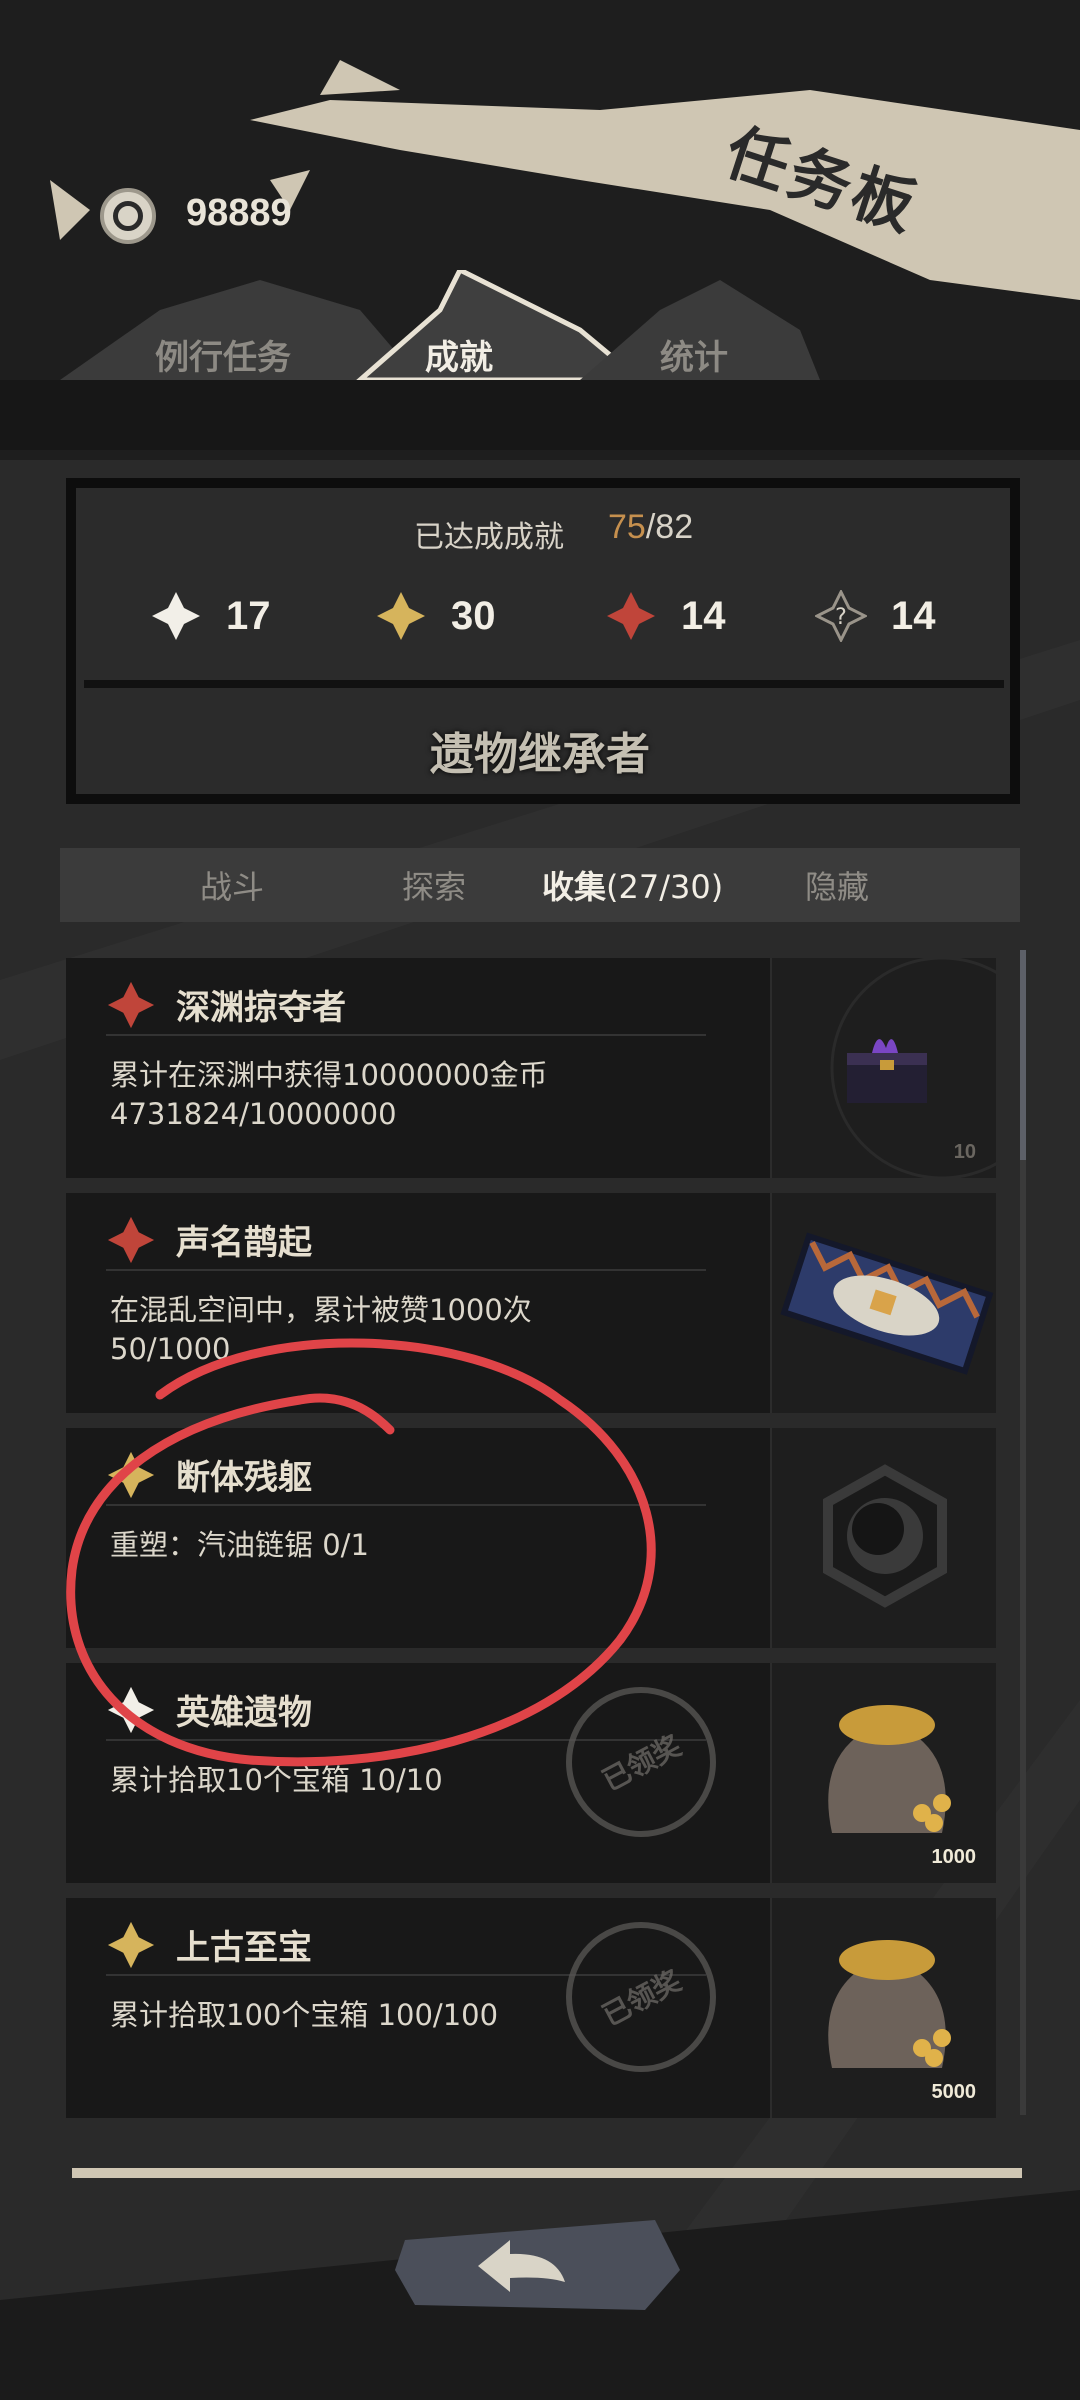 The width and height of the screenshot is (1080, 2400). Describe the element at coordinates (665, 616) in the screenshot. I see `tier-red: 14` at that location.